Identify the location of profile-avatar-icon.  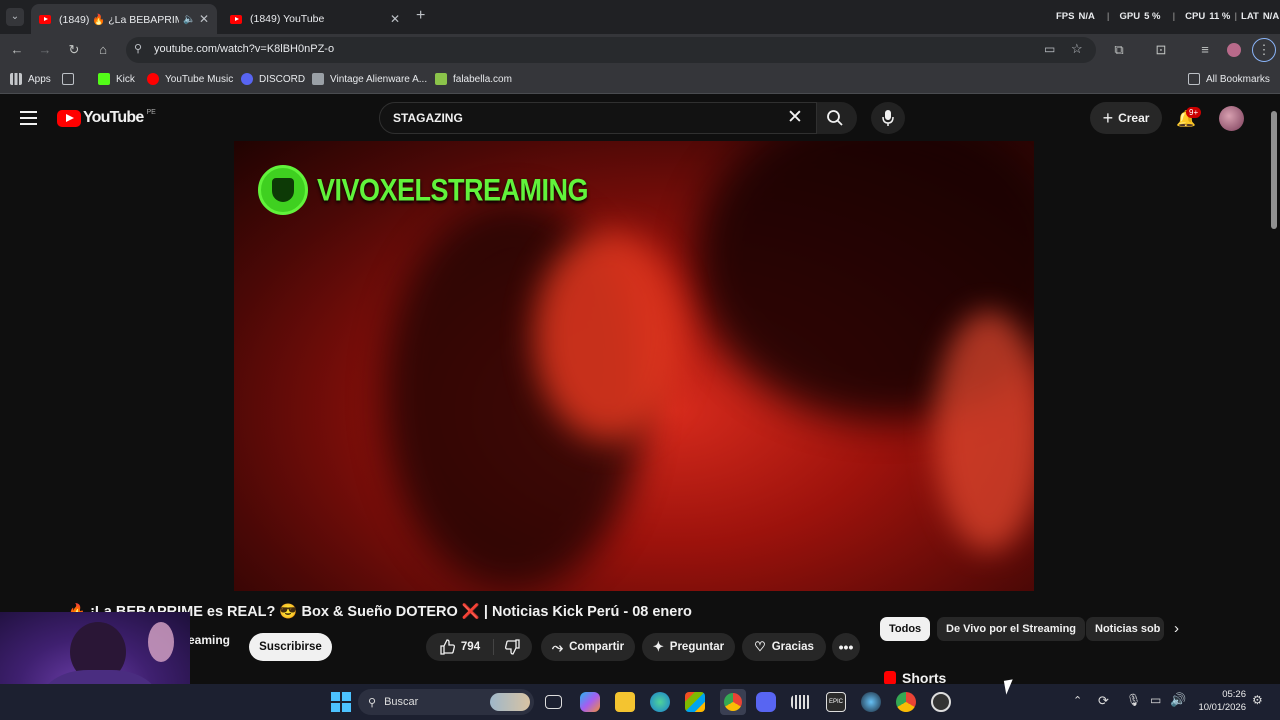
(1234, 50).